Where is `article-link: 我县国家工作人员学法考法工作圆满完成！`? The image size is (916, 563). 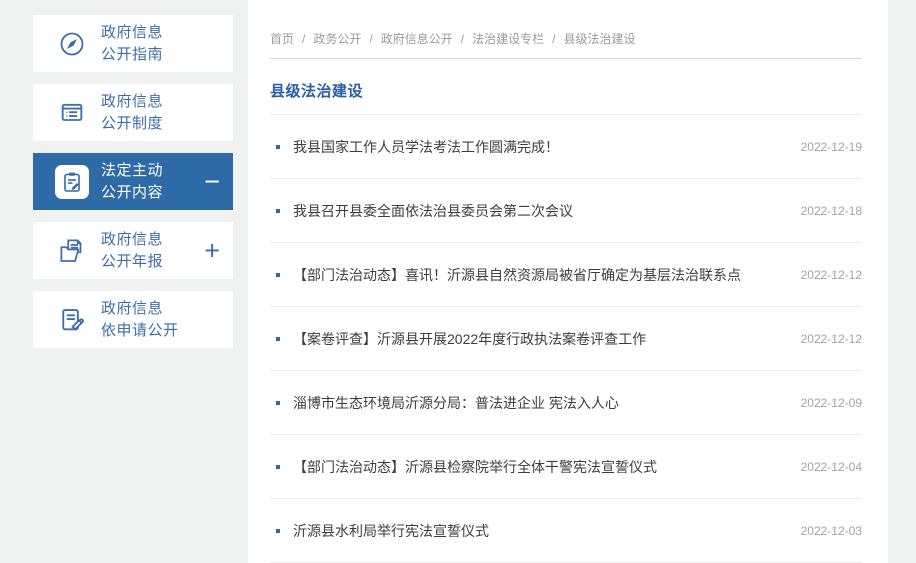
article-link: 我县国家工作人员学法考法工作圆满完成！ is located at coordinates (537, 147).